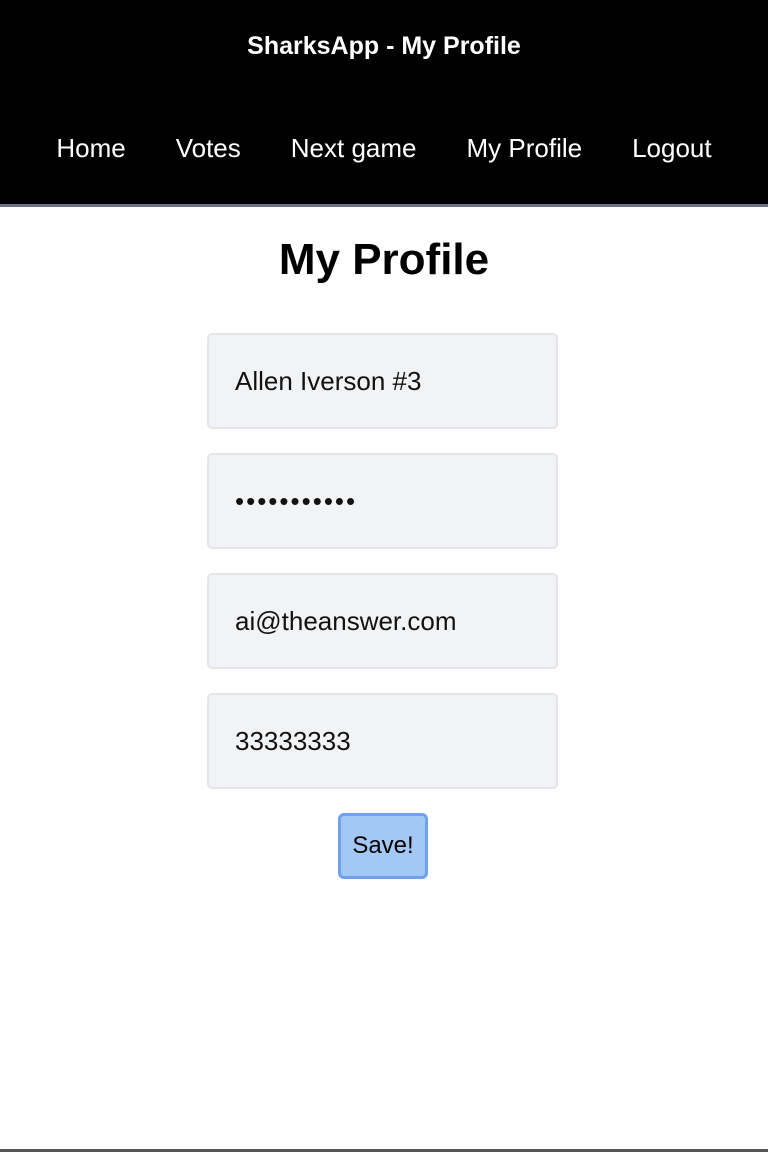 Image resolution: width=768 pixels, height=1152 pixels. Describe the element at coordinates (383, 846) in the screenshot. I see `save-button: Save!` at that location.